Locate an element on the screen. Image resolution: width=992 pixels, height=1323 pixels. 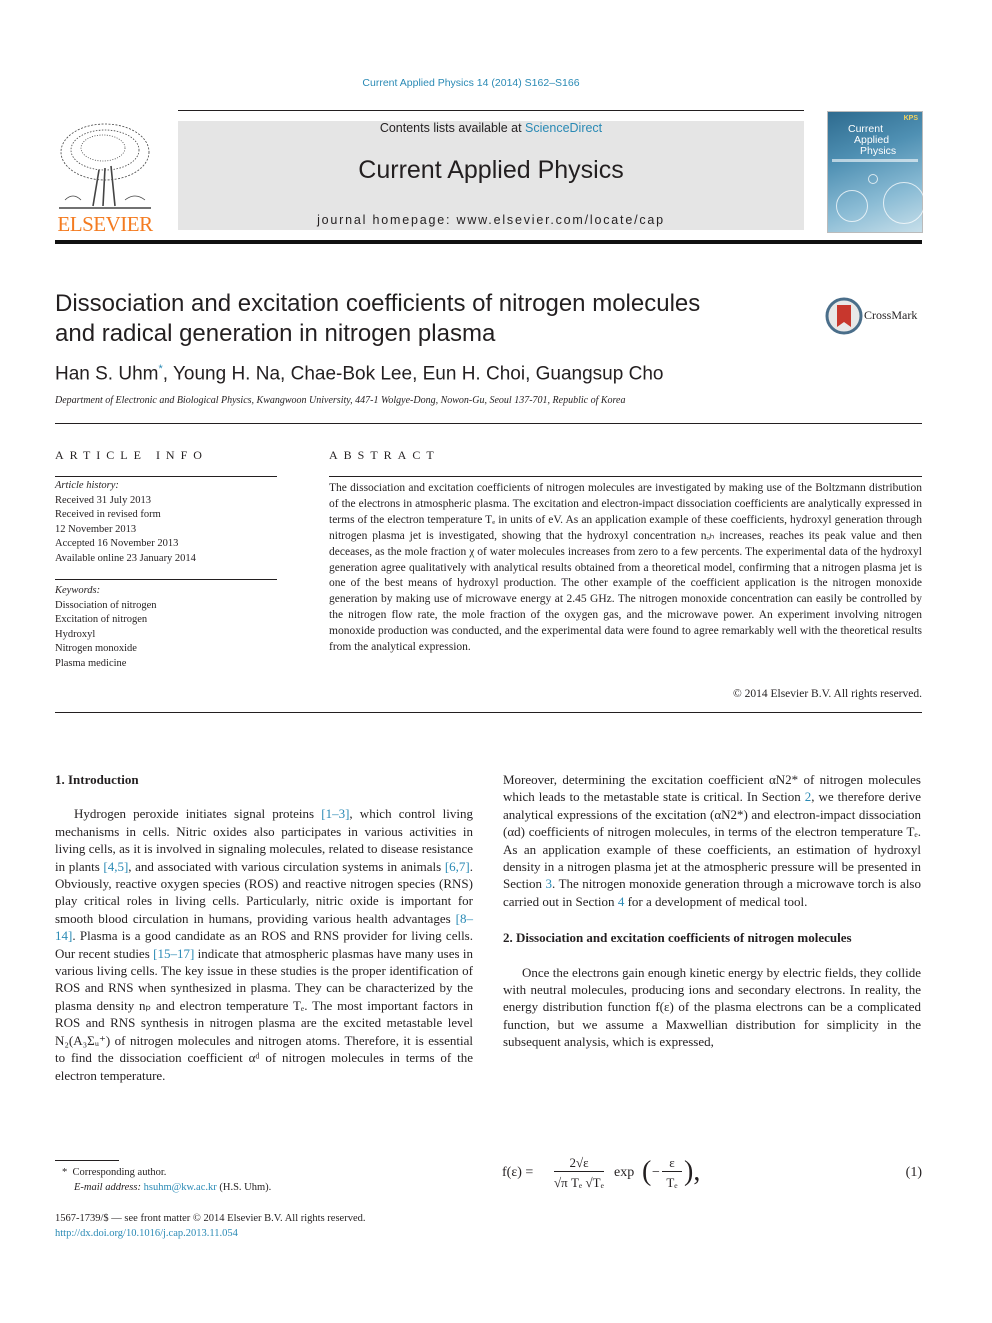
footnote-rule is located at coordinates (87, 1160).